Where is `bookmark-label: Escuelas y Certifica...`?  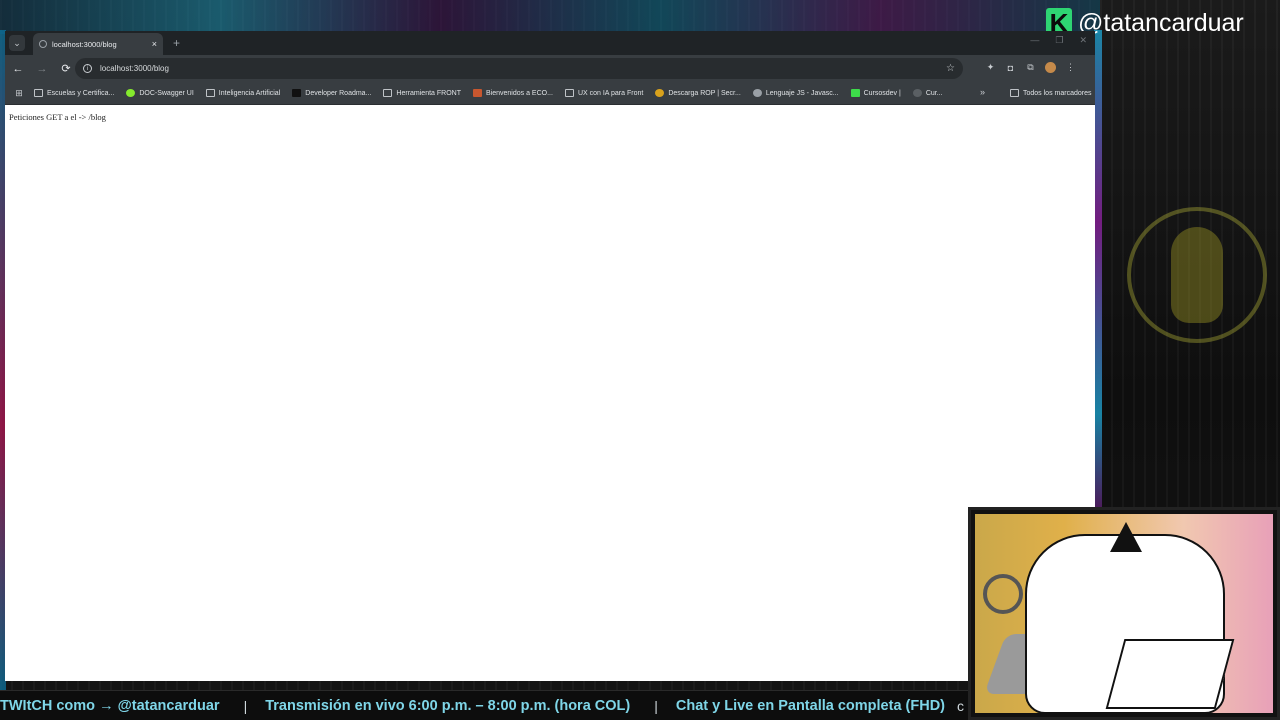 bookmark-label: Escuelas y Certifica... is located at coordinates (81, 93).